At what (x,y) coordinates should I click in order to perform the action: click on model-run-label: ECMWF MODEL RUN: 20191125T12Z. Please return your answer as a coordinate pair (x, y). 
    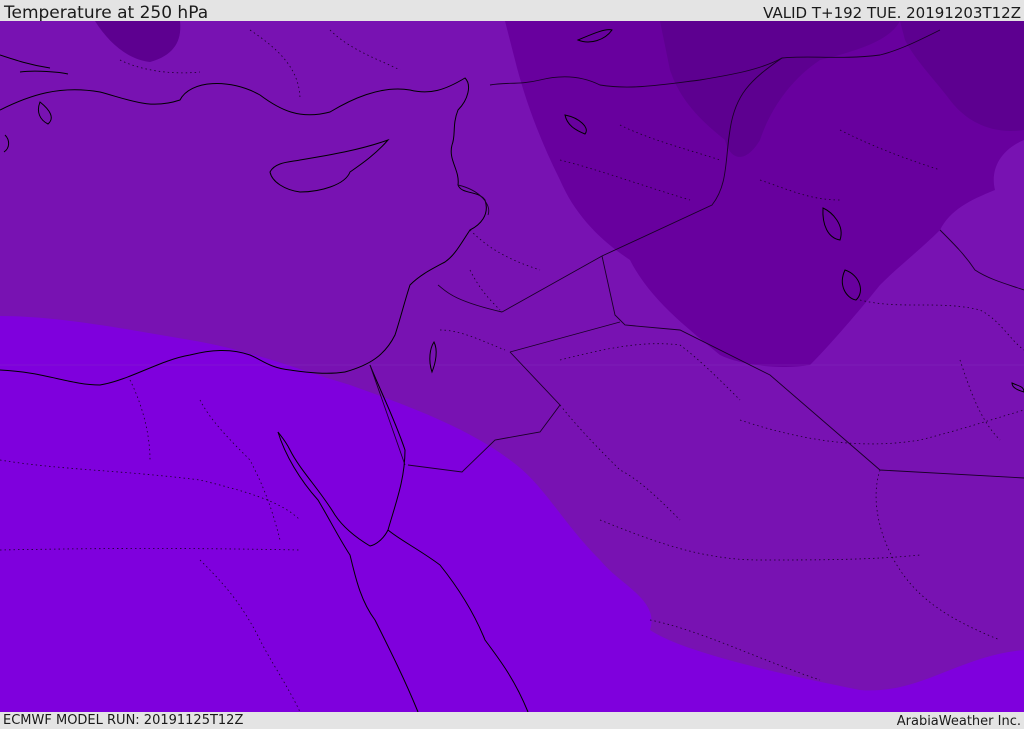
    Looking at the image, I should click on (123, 720).